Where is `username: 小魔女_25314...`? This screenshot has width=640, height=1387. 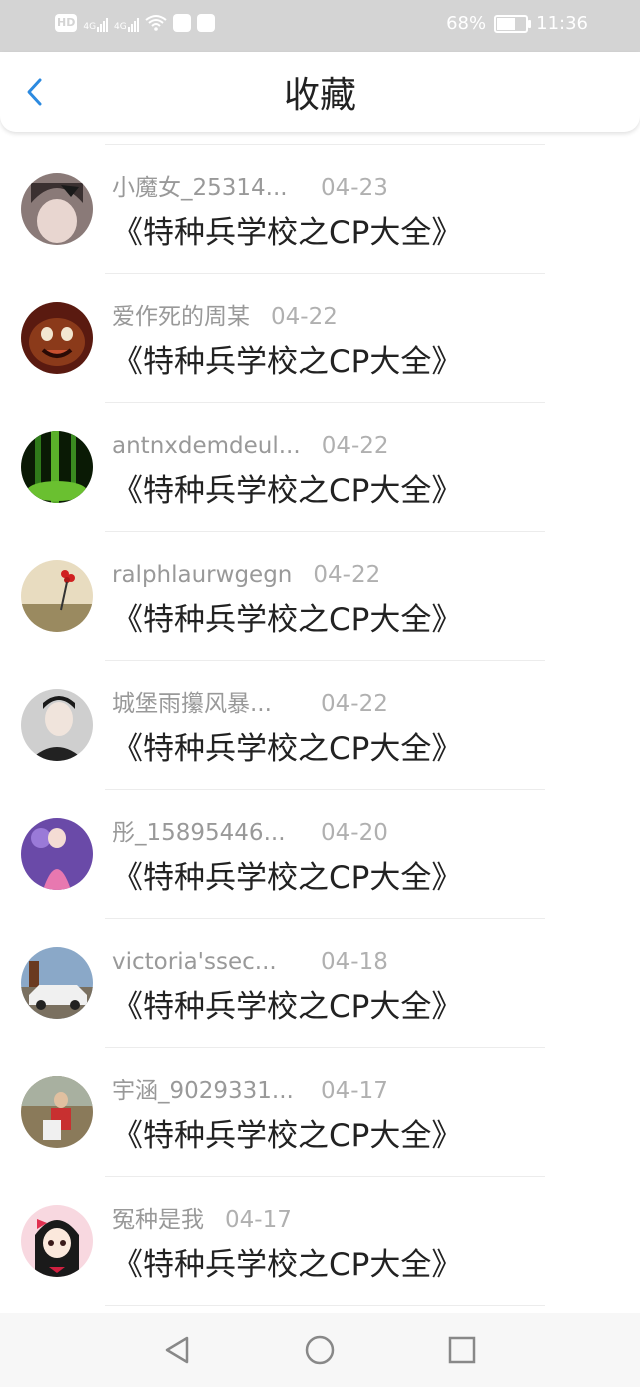
username: 小魔女_25314... is located at coordinates (206, 188).